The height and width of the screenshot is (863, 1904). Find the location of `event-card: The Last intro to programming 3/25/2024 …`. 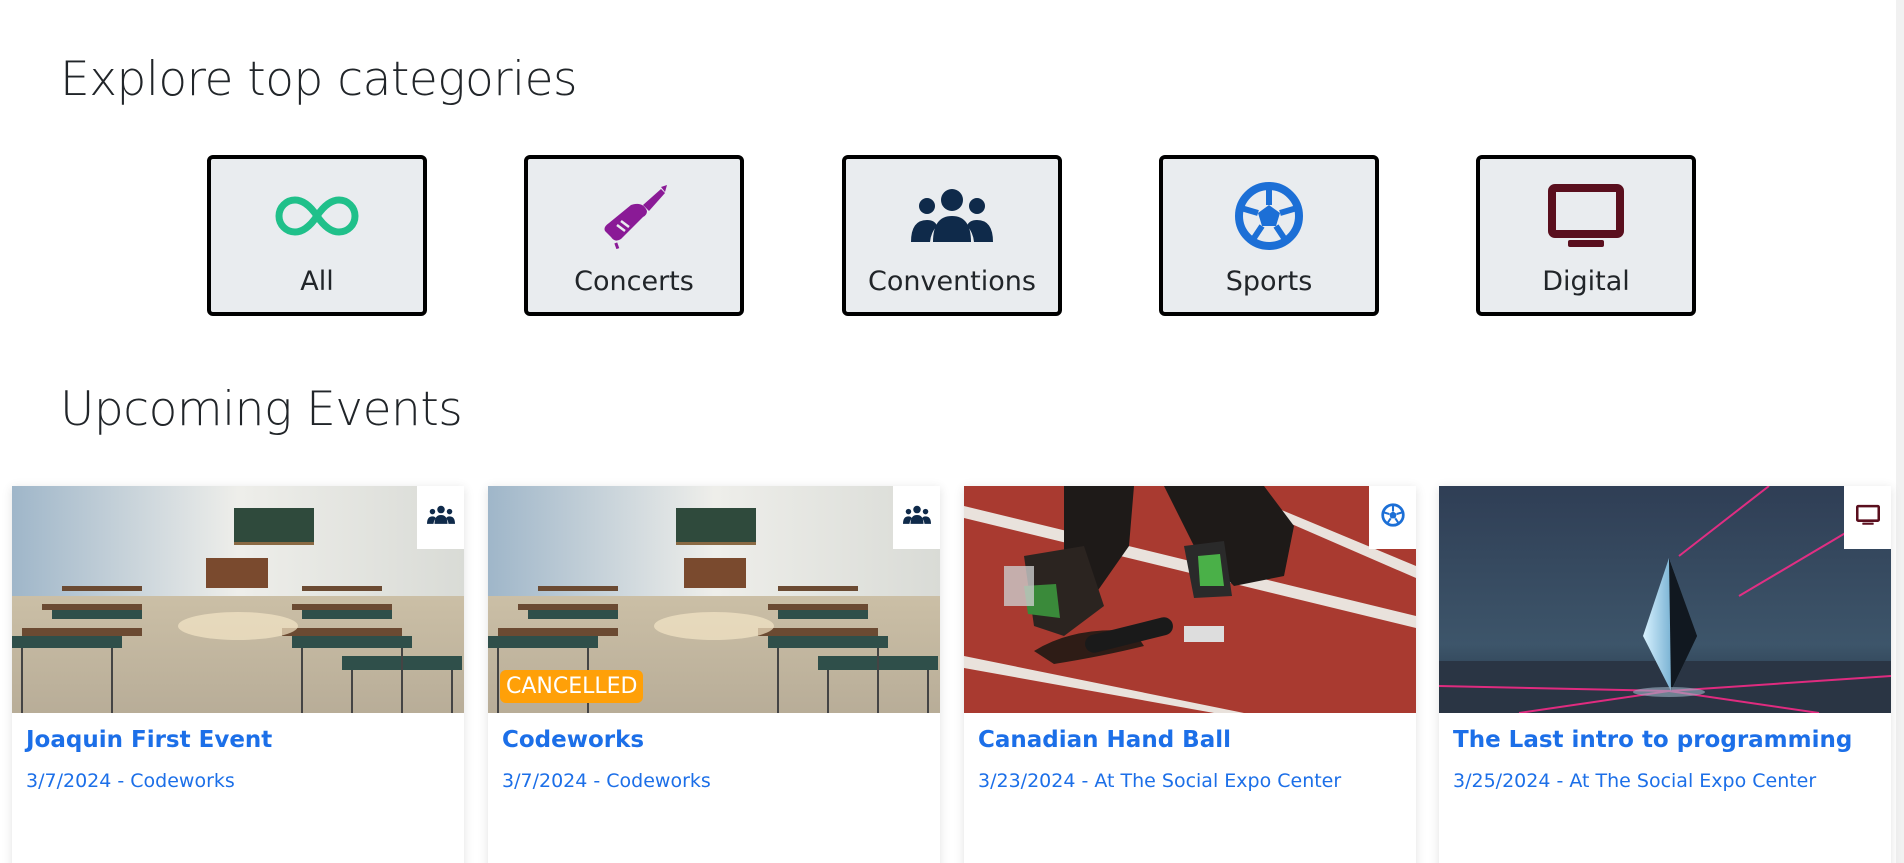

event-card: The Last intro to programming 3/25/2024 … is located at coordinates (1665, 674).